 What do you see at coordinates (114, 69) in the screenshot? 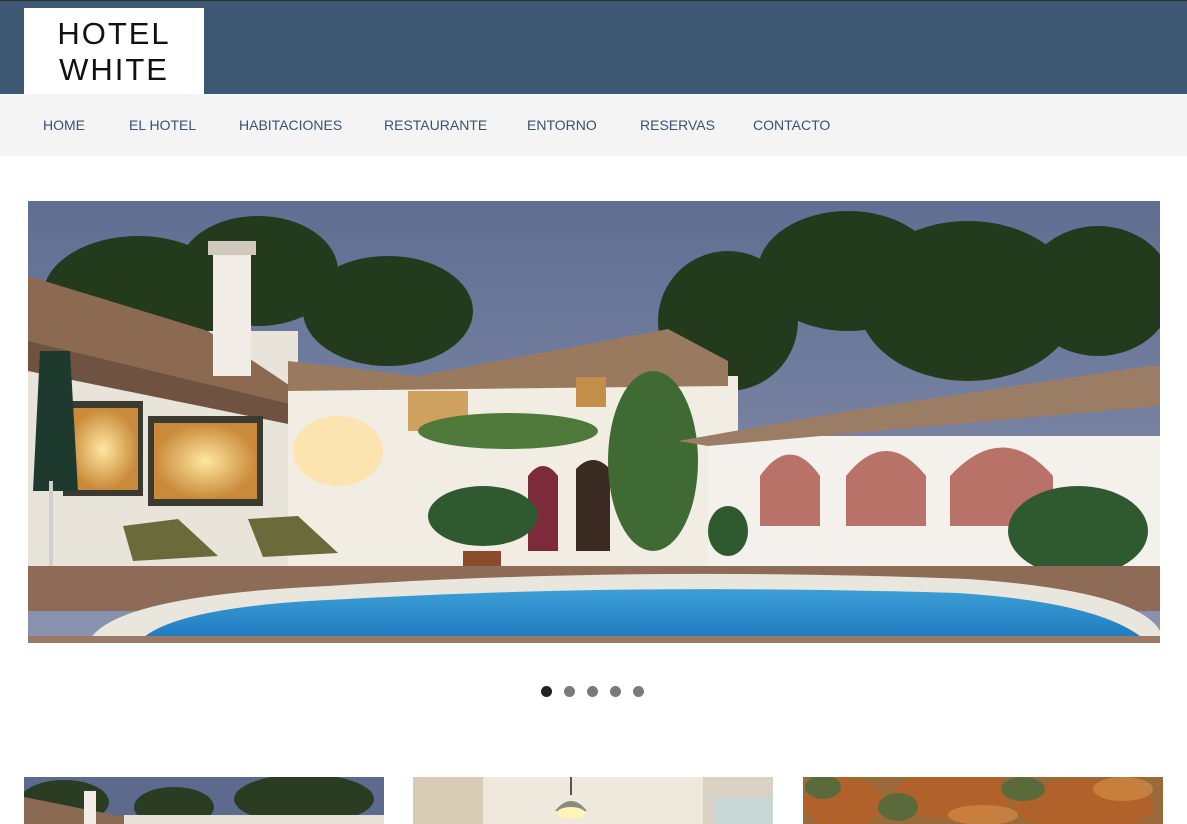
I see `logo-line-2: WHITE` at bounding box center [114, 69].